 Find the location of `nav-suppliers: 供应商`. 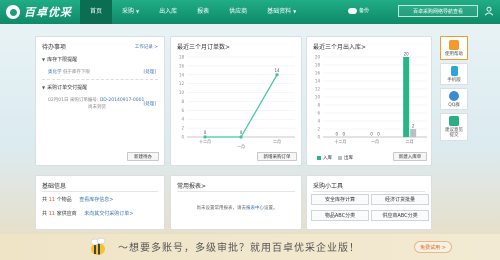

nav-suppliers: 供应商 is located at coordinates (238, 12).